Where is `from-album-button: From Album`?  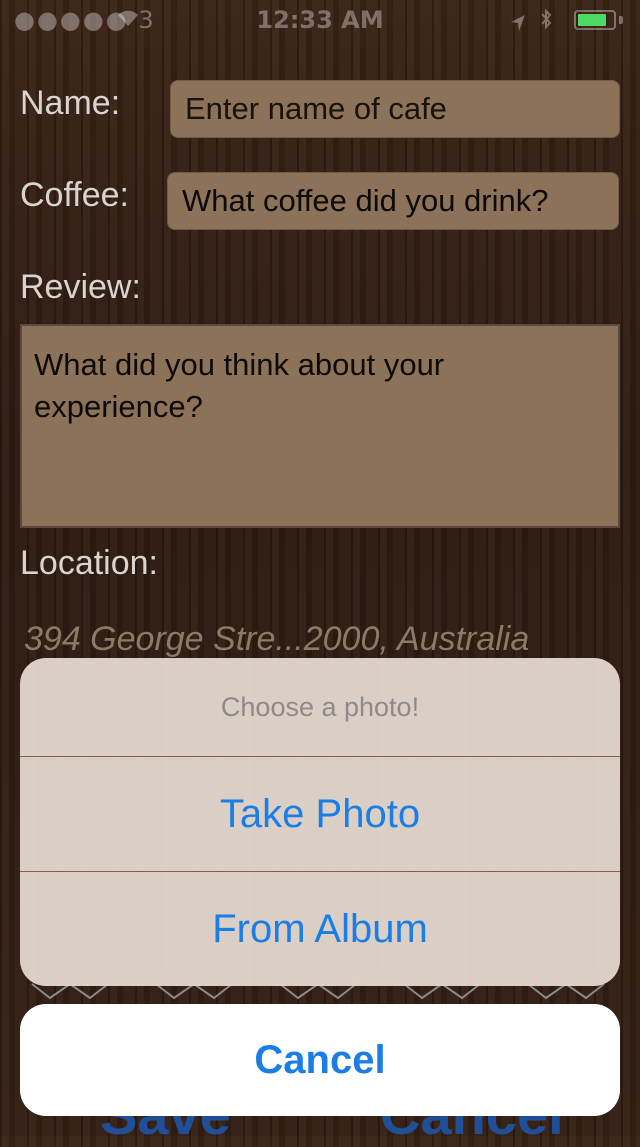
from-album-button: From Album is located at coordinates (320, 928).